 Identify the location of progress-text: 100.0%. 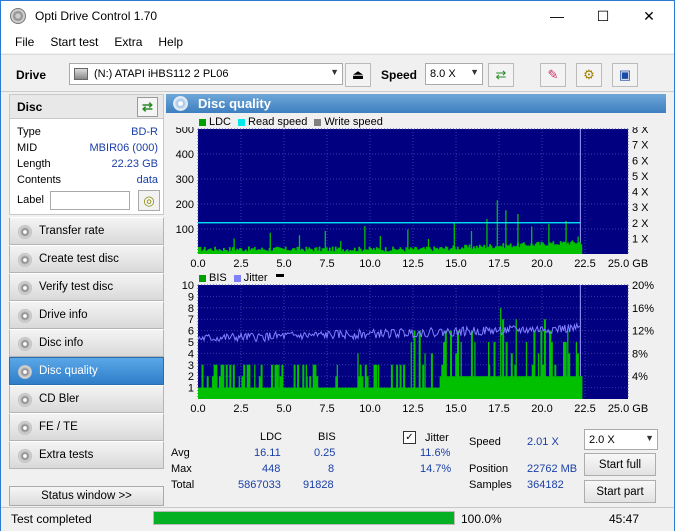
(481, 519).